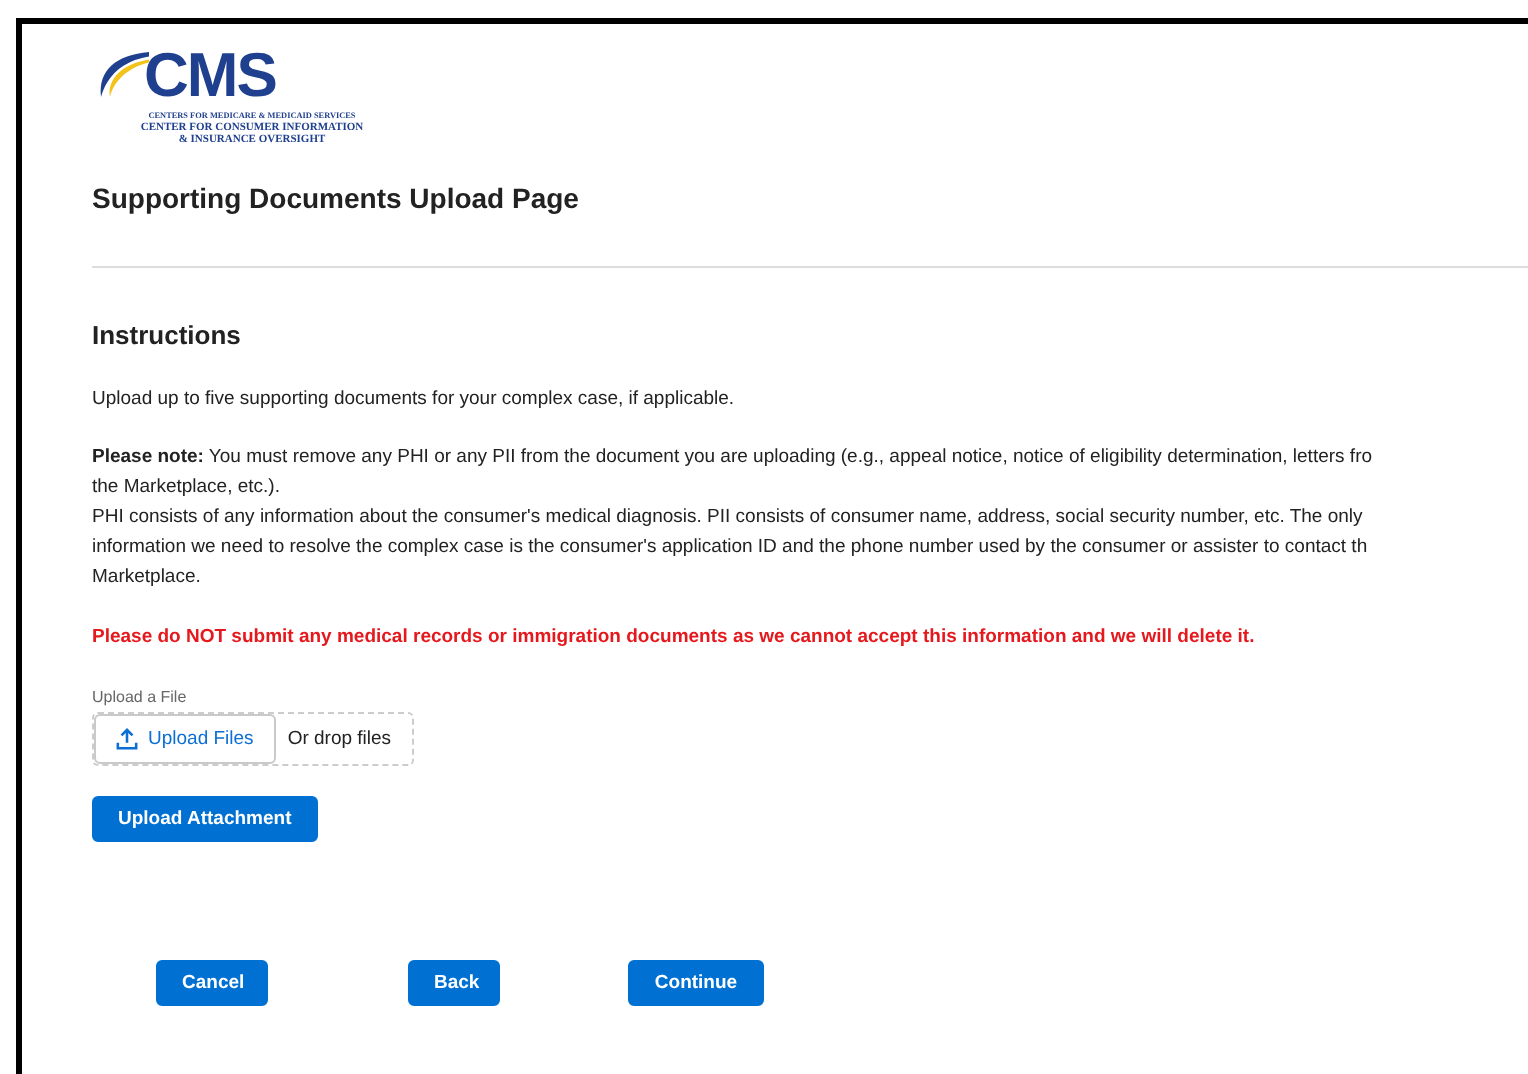 This screenshot has width=1528, height=1074. Describe the element at coordinates (127, 739) in the screenshot. I see `upload-icon` at that location.